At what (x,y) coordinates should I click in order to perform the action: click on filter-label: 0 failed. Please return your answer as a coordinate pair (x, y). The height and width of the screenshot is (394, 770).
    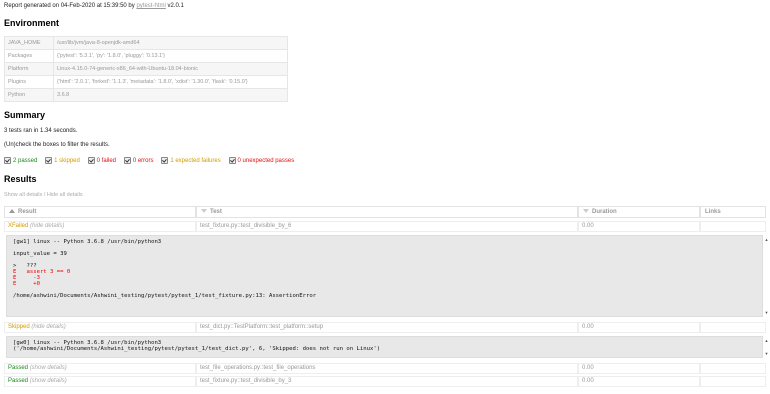
    Looking at the image, I should click on (106, 161).